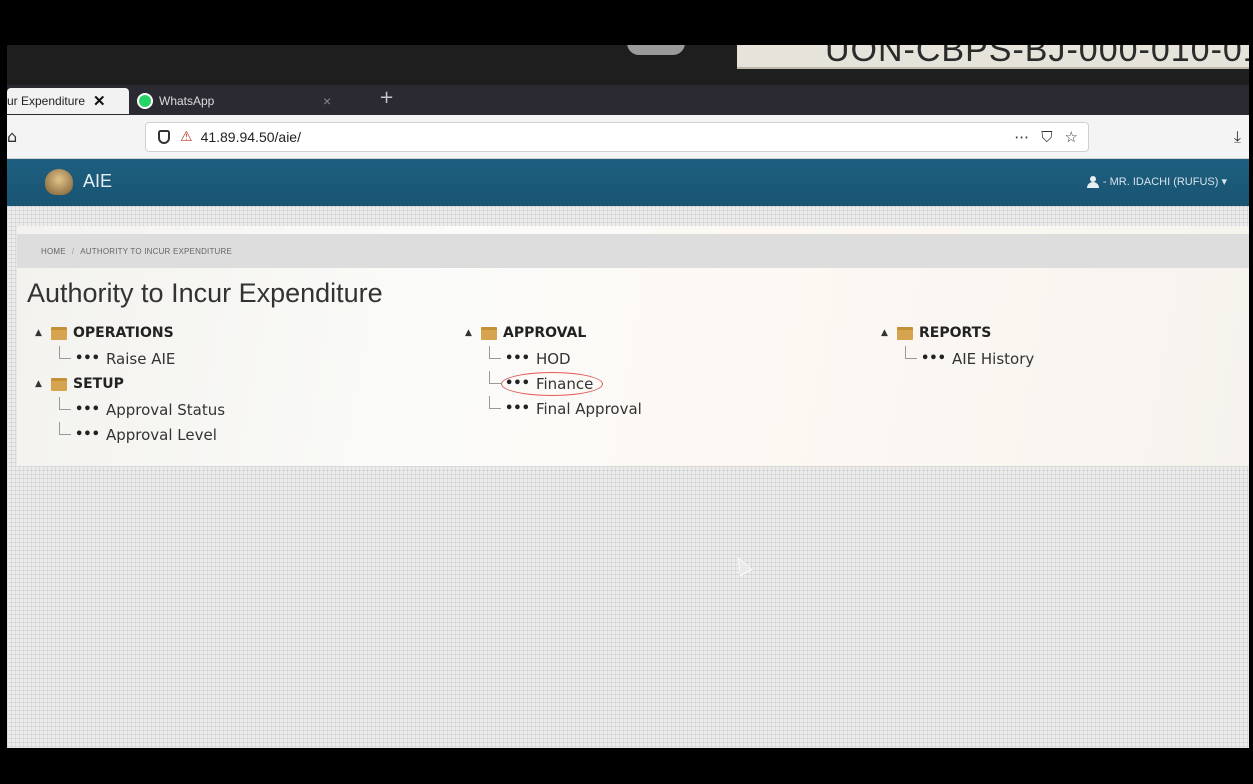  Describe the element at coordinates (3, 396) in the screenshot. I see `photo-border-left` at that location.